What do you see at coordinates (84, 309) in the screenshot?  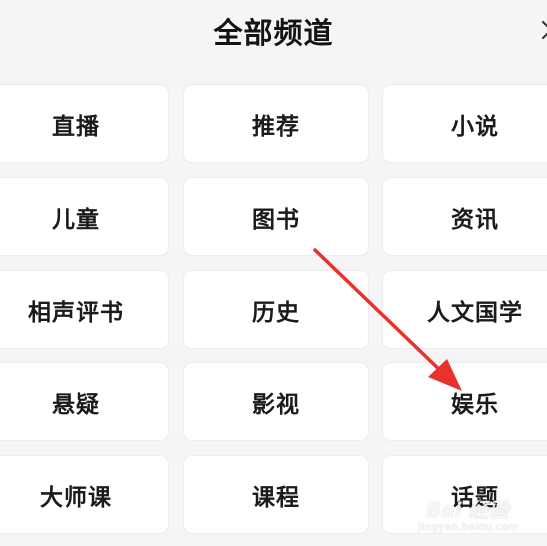 I see `channel-tile-crosstalk: 相声评书` at bounding box center [84, 309].